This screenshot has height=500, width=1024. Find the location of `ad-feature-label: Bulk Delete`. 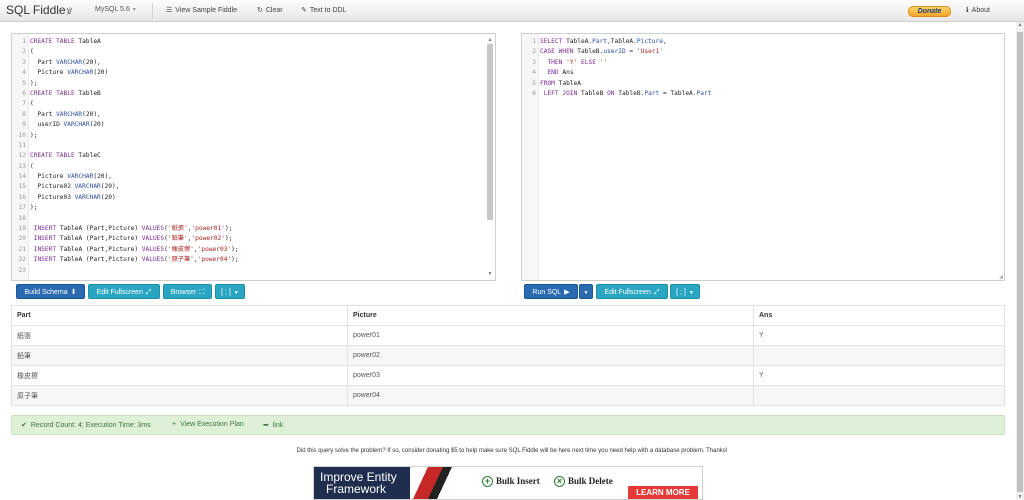

ad-feature-label: Bulk Delete is located at coordinates (590, 481).